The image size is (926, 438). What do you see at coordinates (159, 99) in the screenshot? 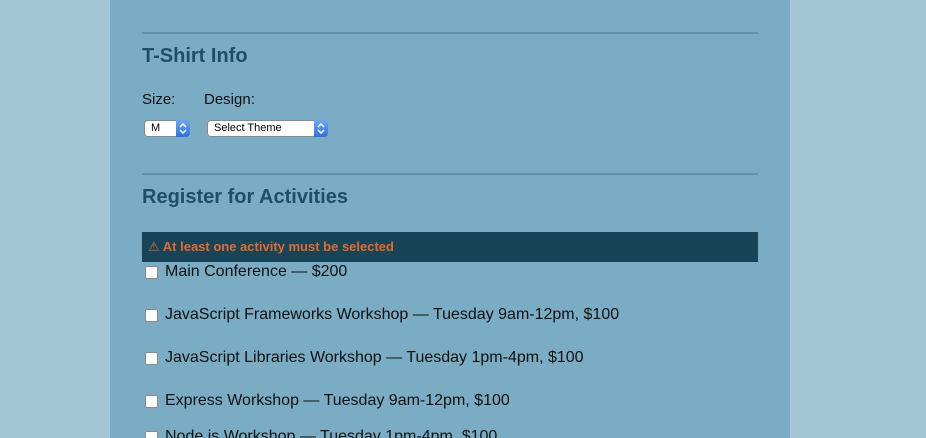
I see `size-label: Size:` at bounding box center [159, 99].